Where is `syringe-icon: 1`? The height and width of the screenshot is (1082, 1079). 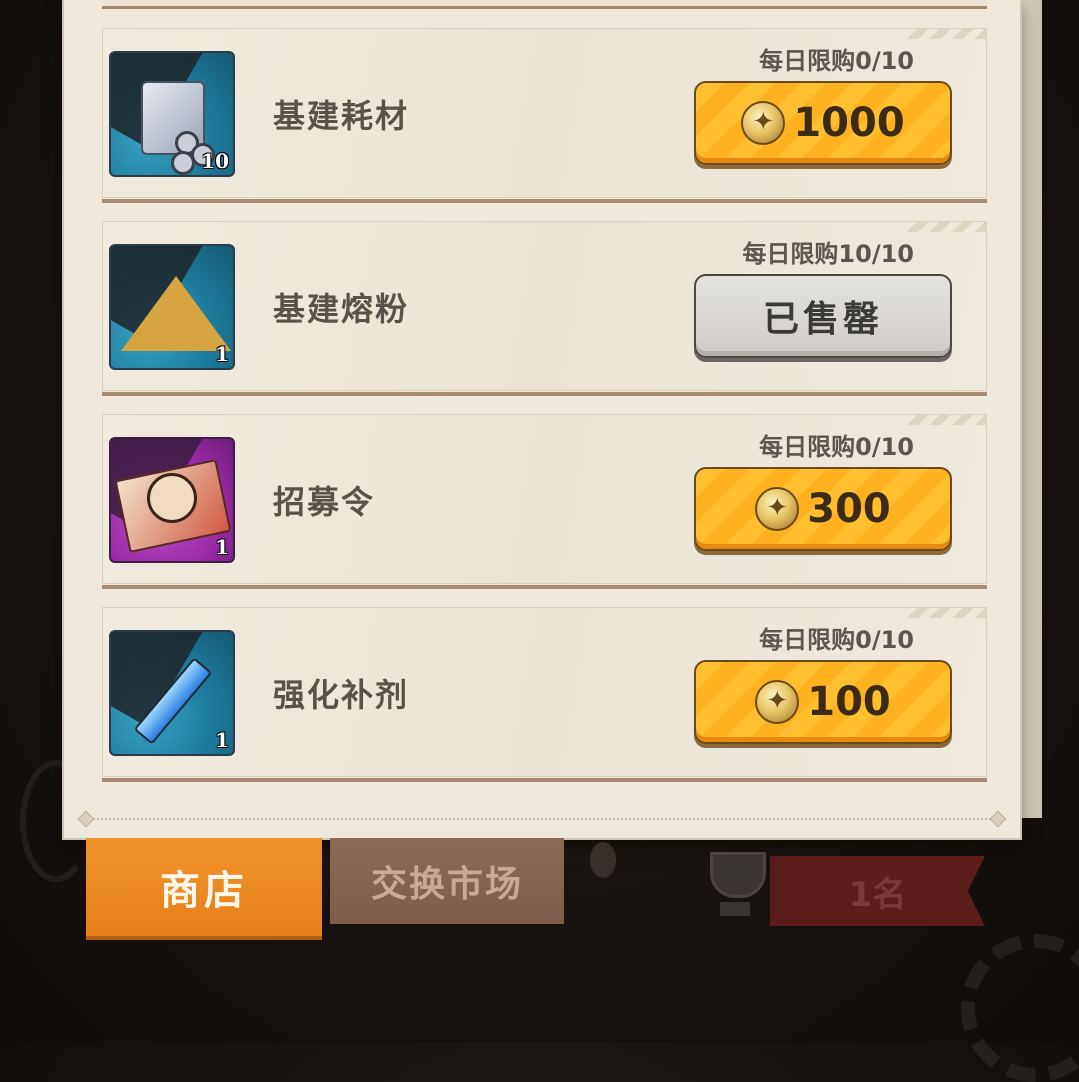
syringe-icon: 1 is located at coordinates (172, 693).